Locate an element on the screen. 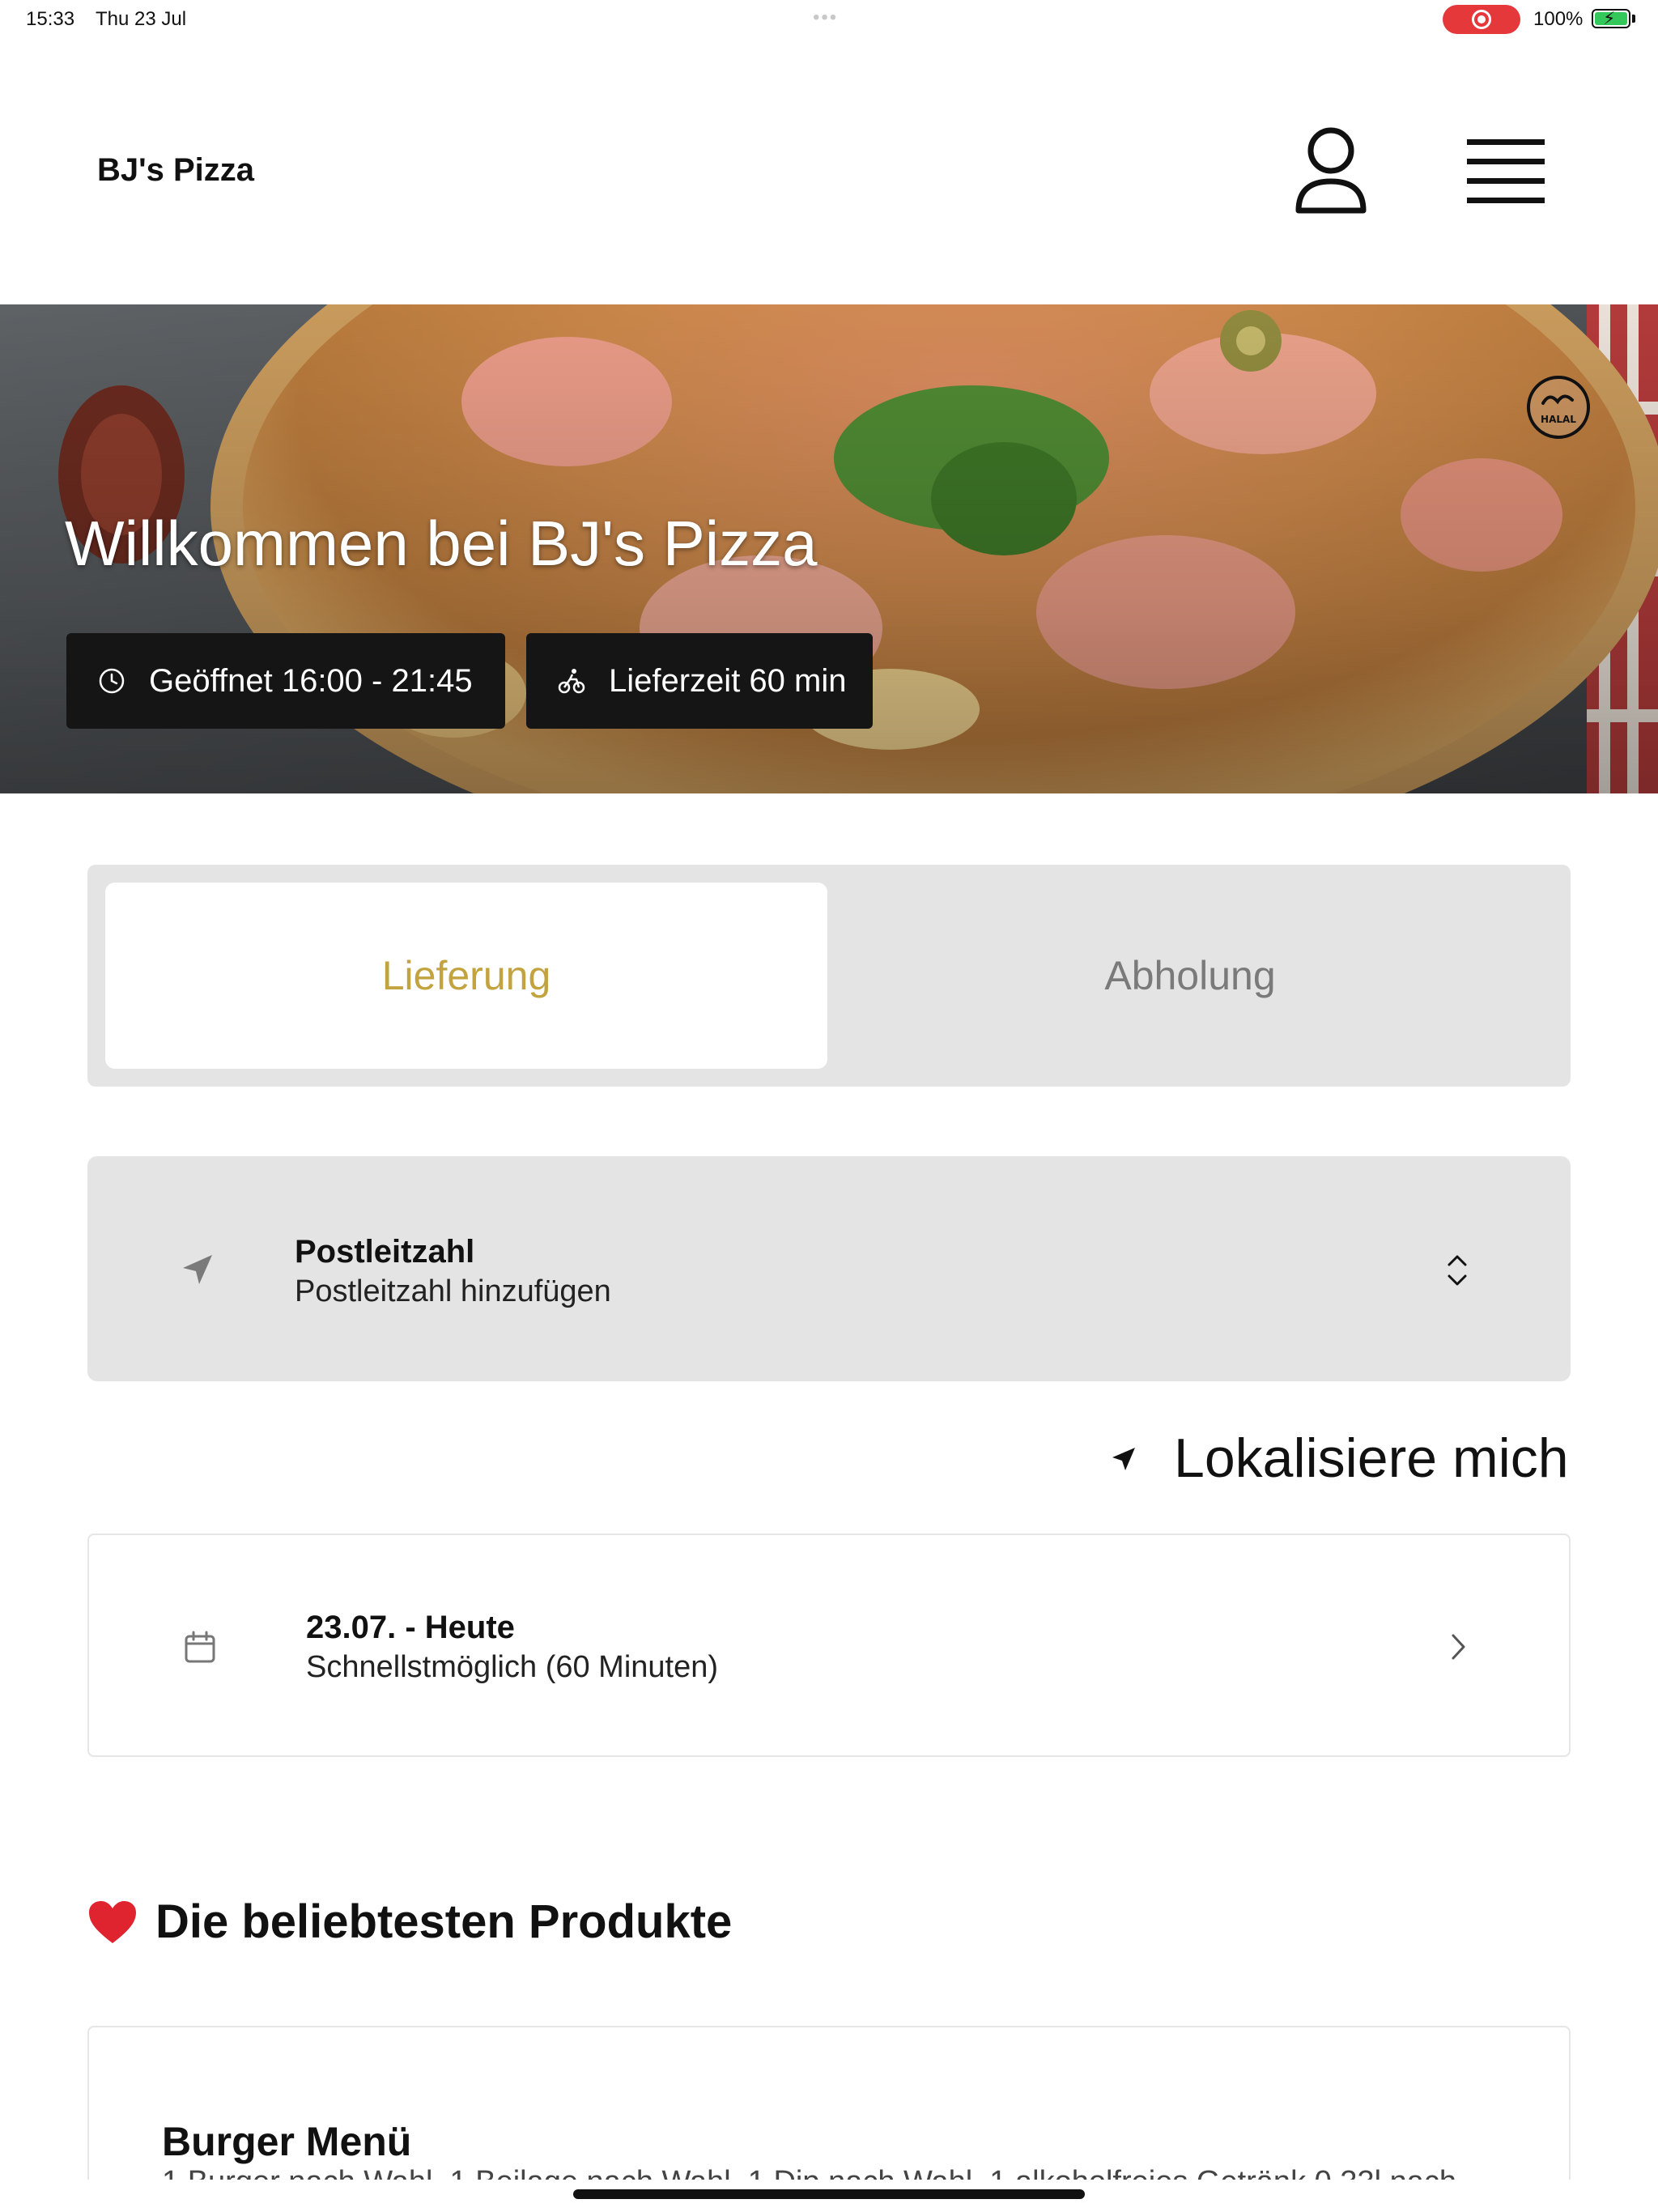  locate-me-button: Lokalisiere mich is located at coordinates (1340, 1459).